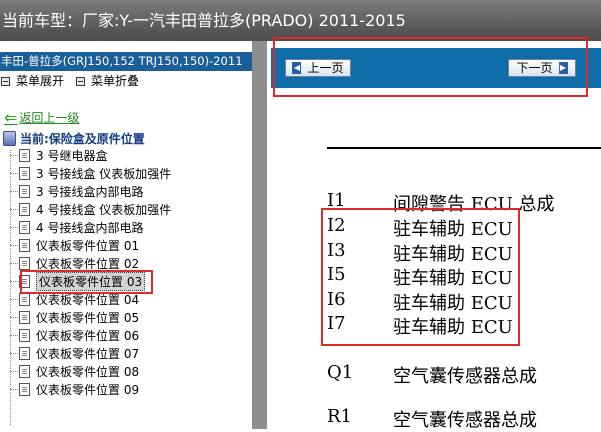 The height and width of the screenshot is (432, 601). Describe the element at coordinates (534, 68) in the screenshot. I see `next-page-label: 下一页` at that location.